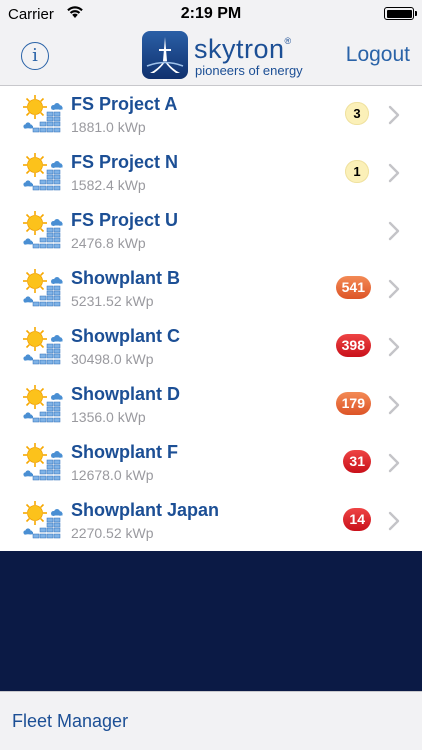  What do you see at coordinates (211, 720) in the screenshot?
I see `footer-bar: Fleet Manager` at bounding box center [211, 720].